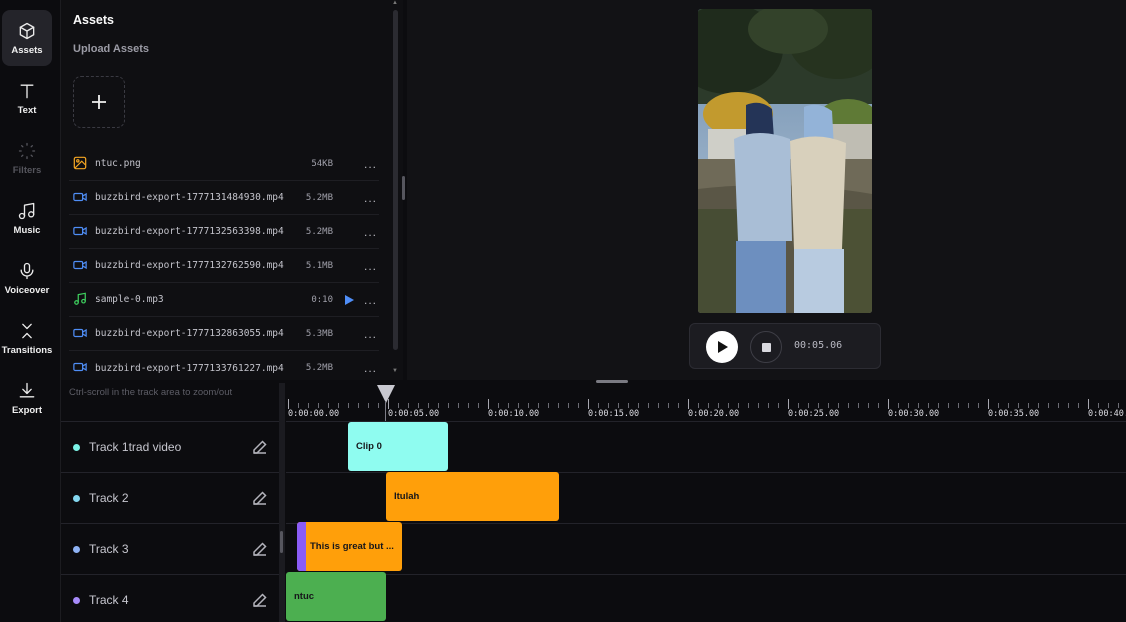 The height and width of the screenshot is (622, 1126). Describe the element at coordinates (27, 278) in the screenshot. I see `nav-voiceover: Voiceover` at that location.